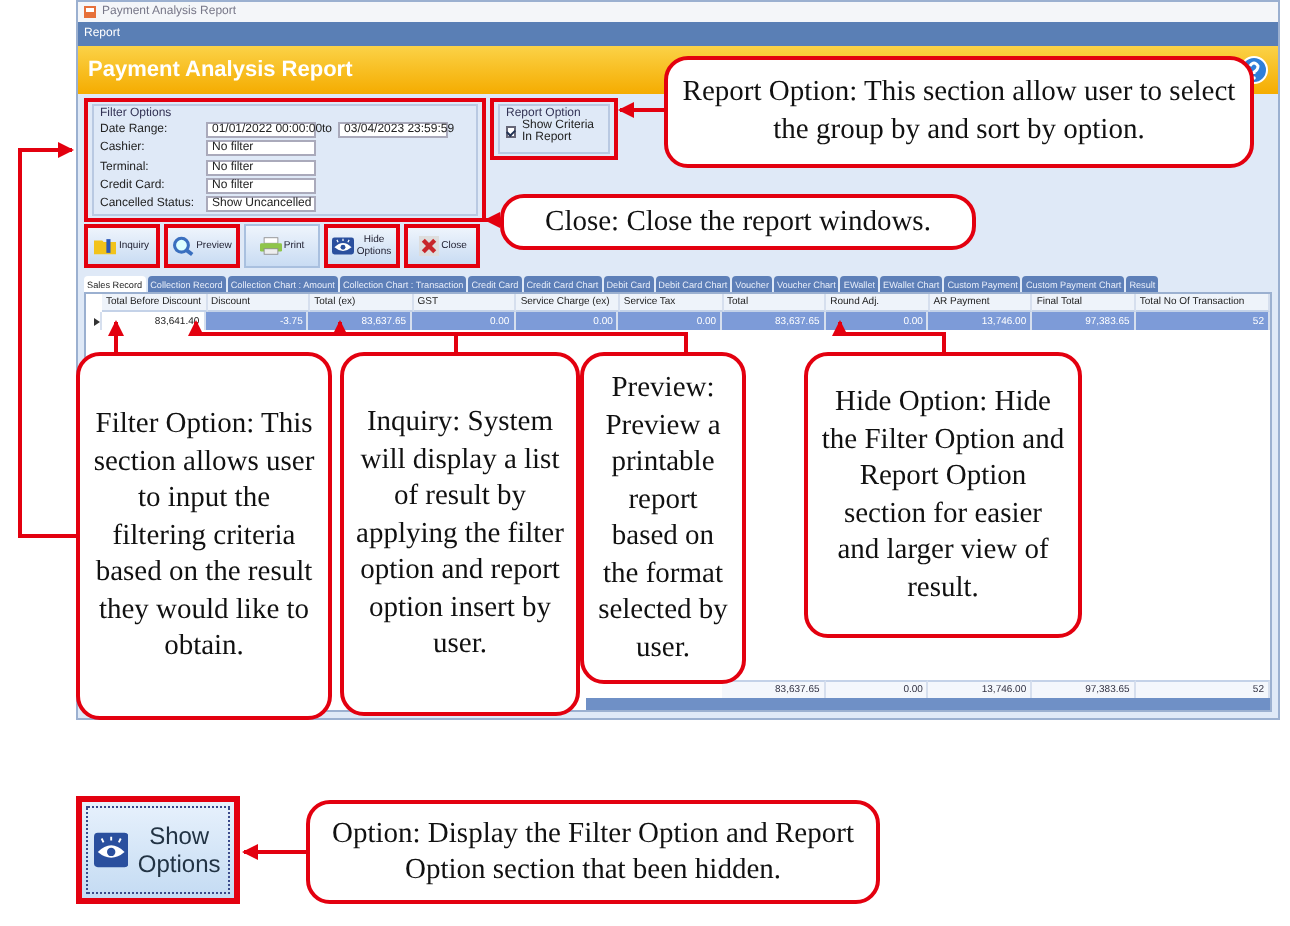 The width and height of the screenshot is (1290, 926). What do you see at coordinates (158, 850) in the screenshot?
I see `show-options-button: Show Options` at bounding box center [158, 850].